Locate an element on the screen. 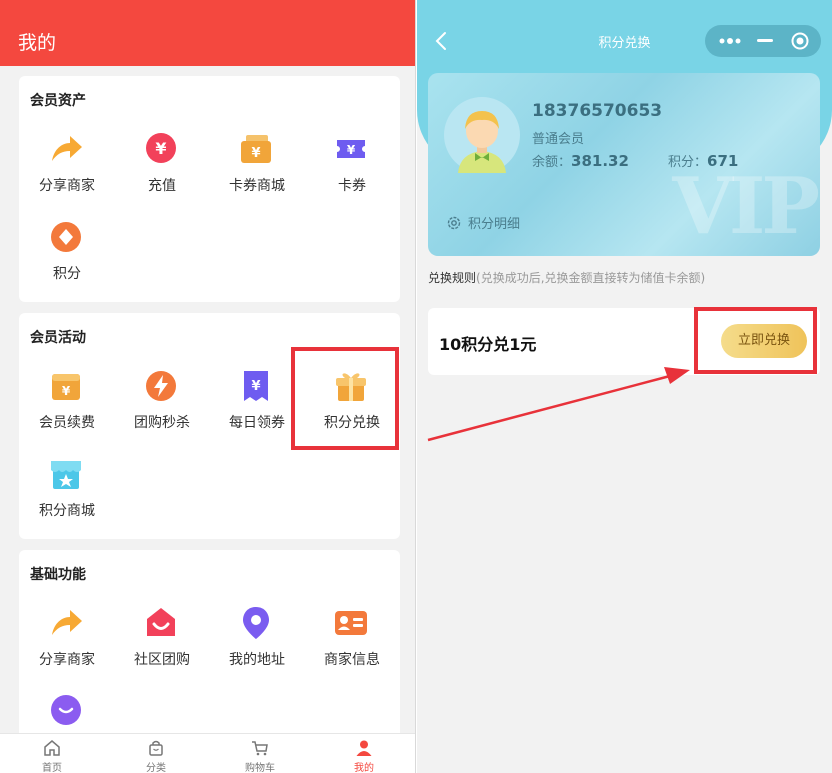 The width and height of the screenshot is (832, 773). grid-item-recharge: ¥ 充值 is located at coordinates (162, 171).